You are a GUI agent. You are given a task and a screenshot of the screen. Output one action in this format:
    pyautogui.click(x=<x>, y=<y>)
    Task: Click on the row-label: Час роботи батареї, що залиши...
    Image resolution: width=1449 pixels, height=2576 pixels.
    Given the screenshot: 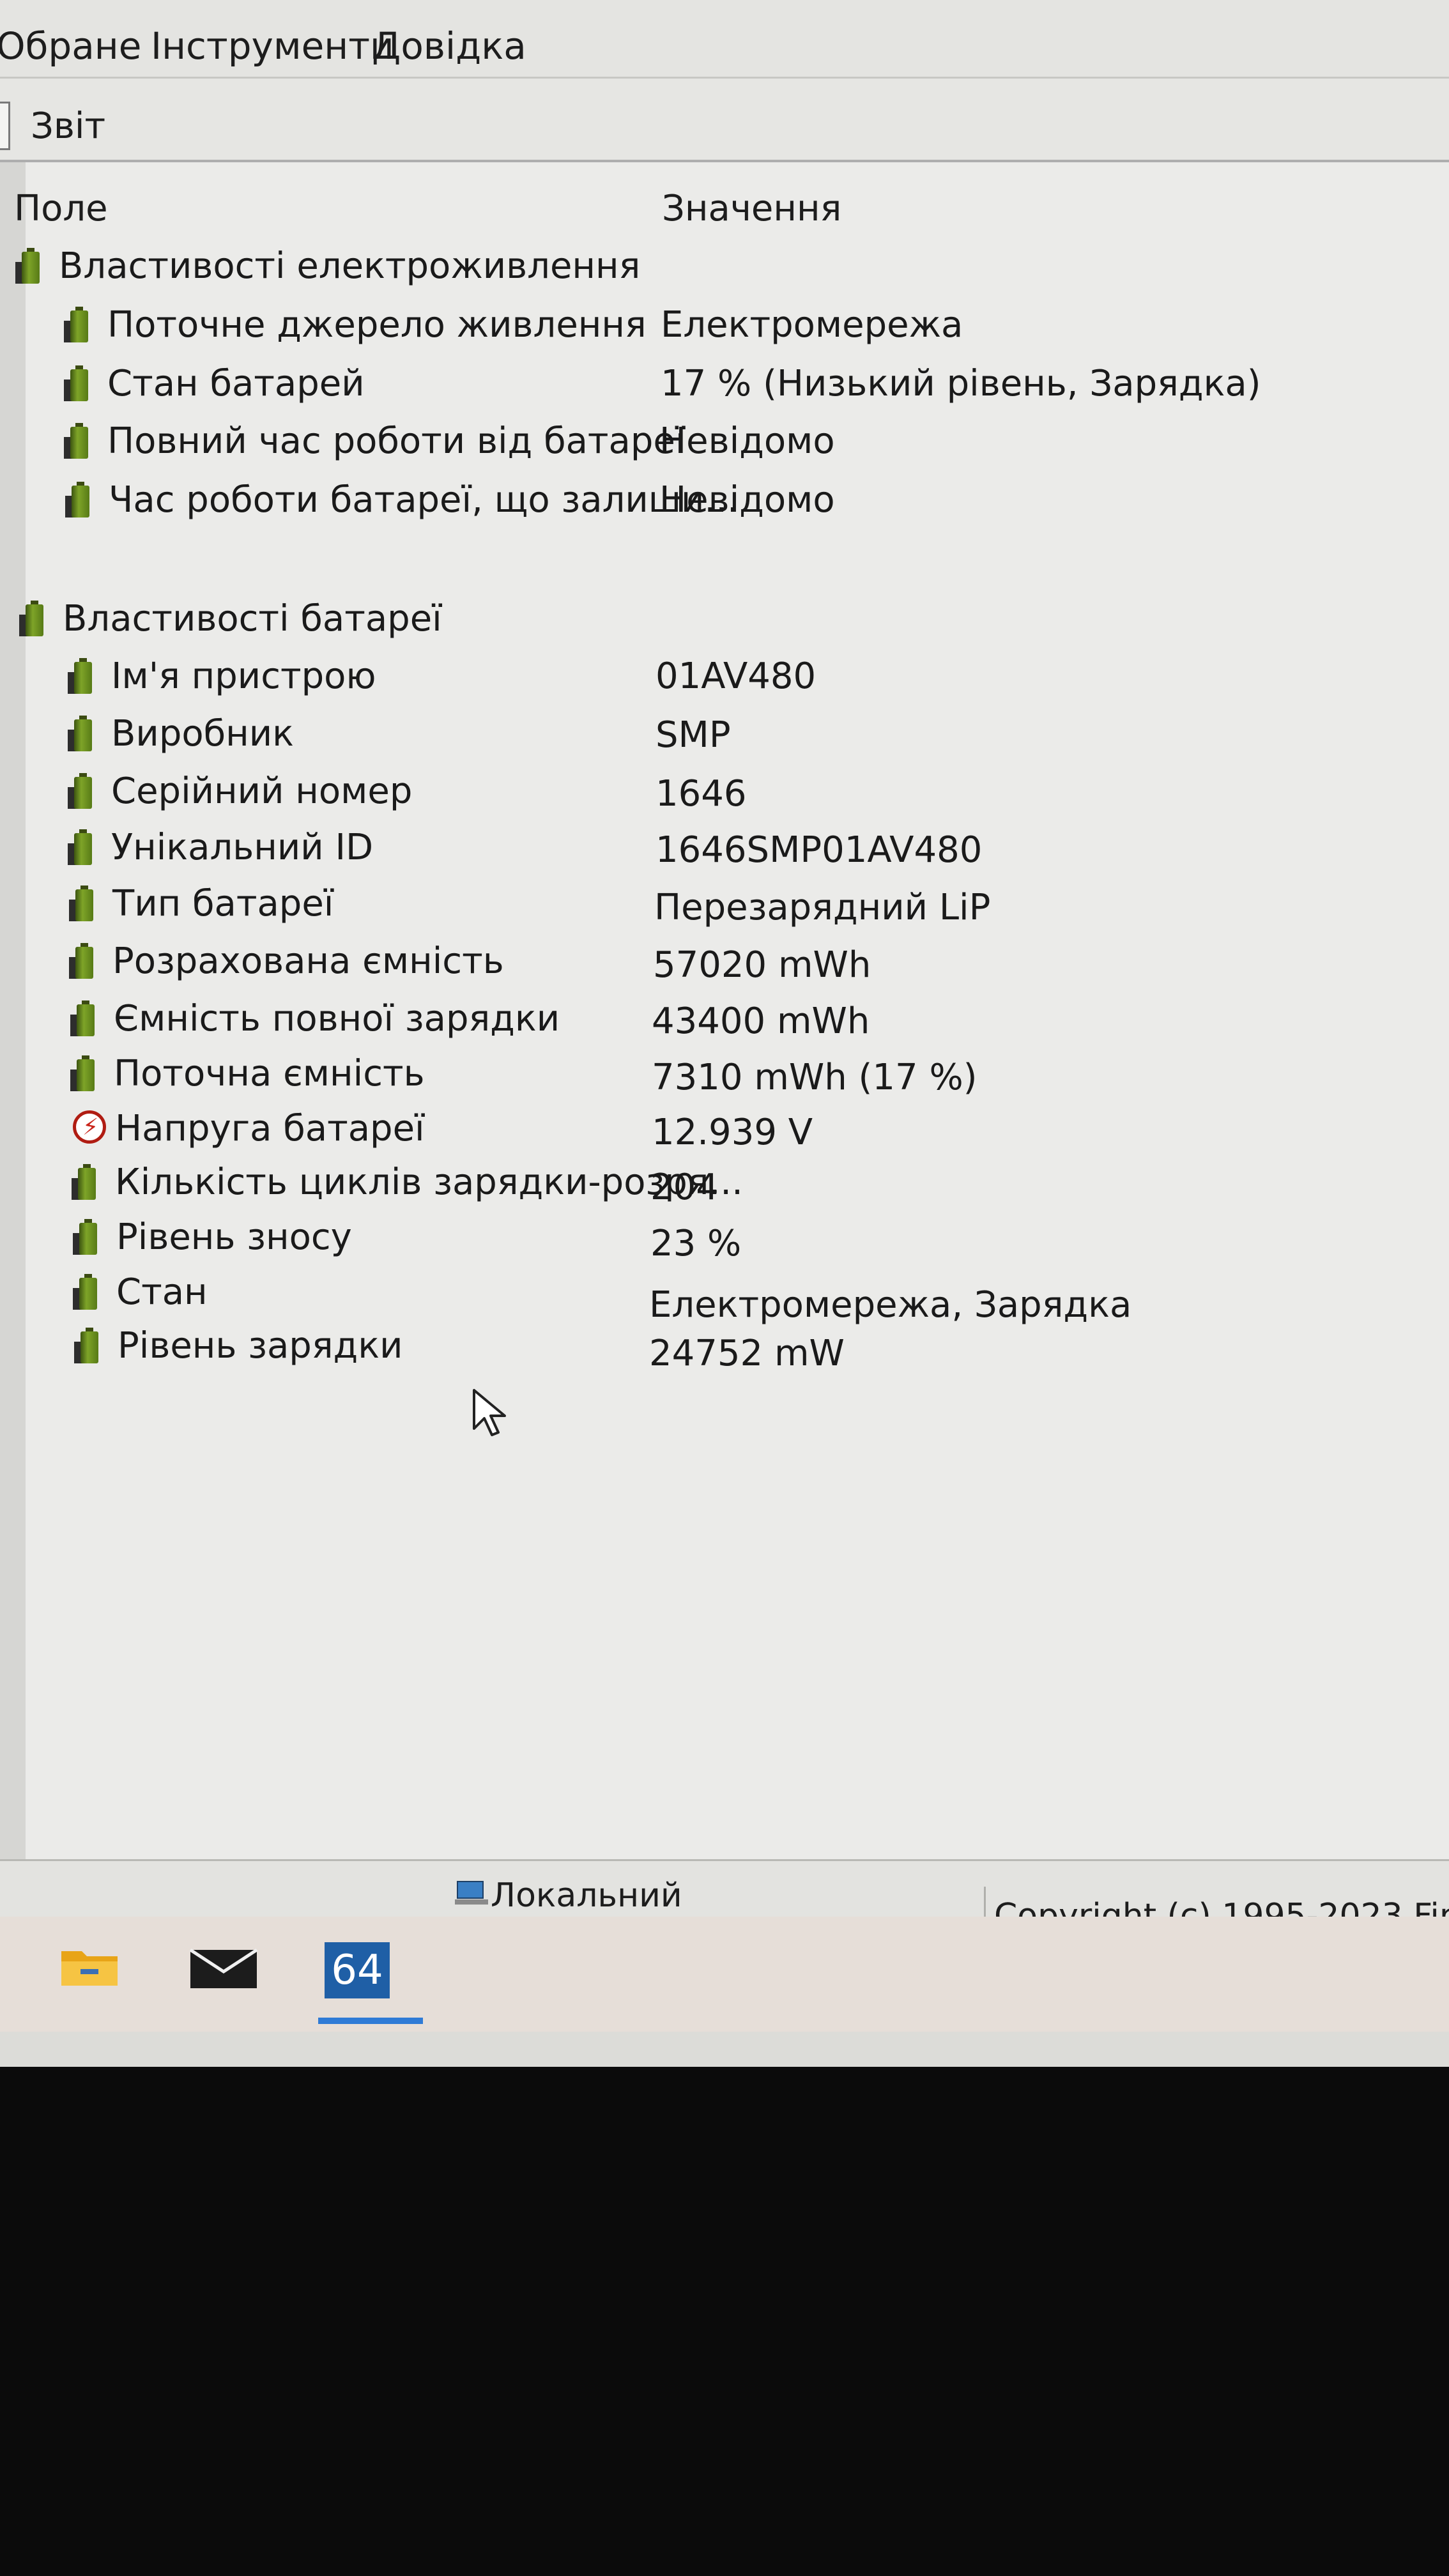 What is the action you would take?
    pyautogui.click(x=424, y=500)
    